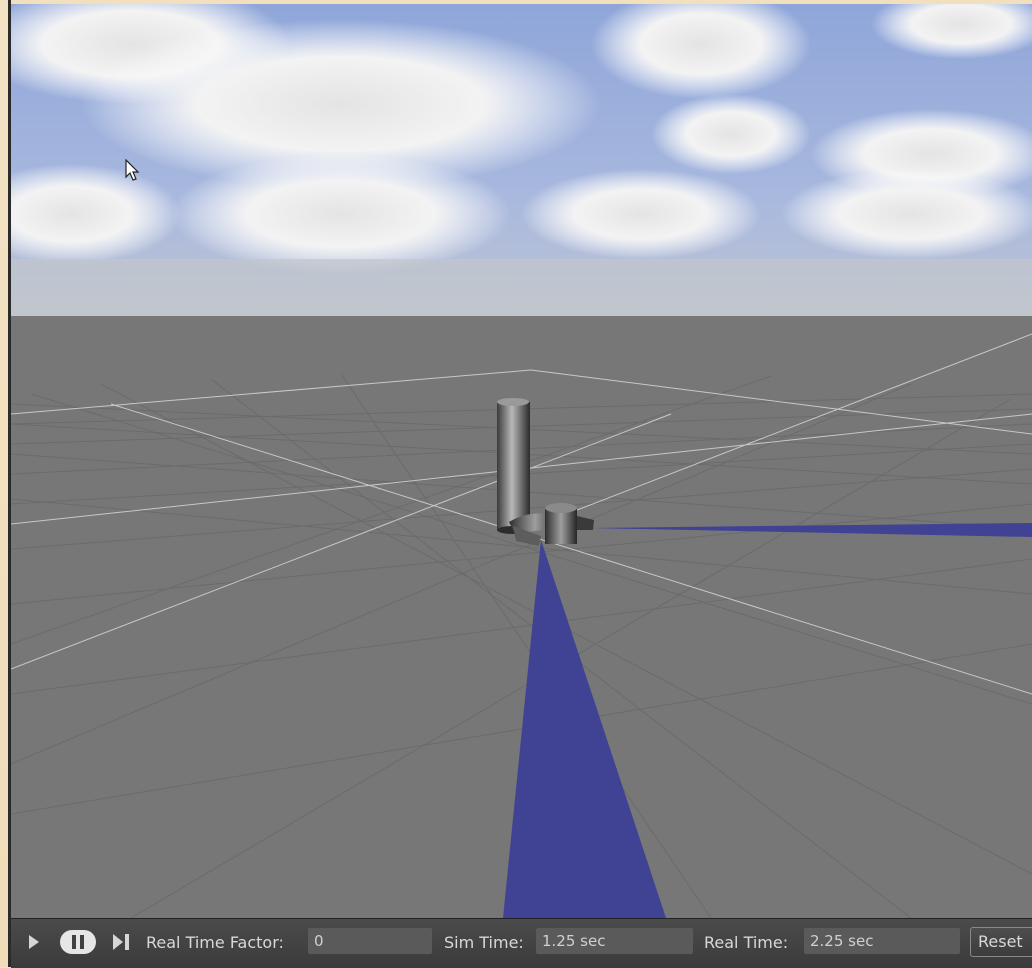 The image size is (1032, 968). I want to click on step-button, so click(121, 942).